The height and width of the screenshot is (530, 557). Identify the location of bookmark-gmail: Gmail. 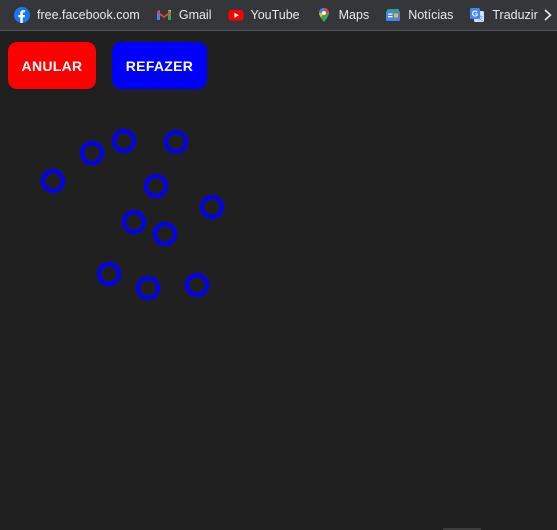
(184, 15).